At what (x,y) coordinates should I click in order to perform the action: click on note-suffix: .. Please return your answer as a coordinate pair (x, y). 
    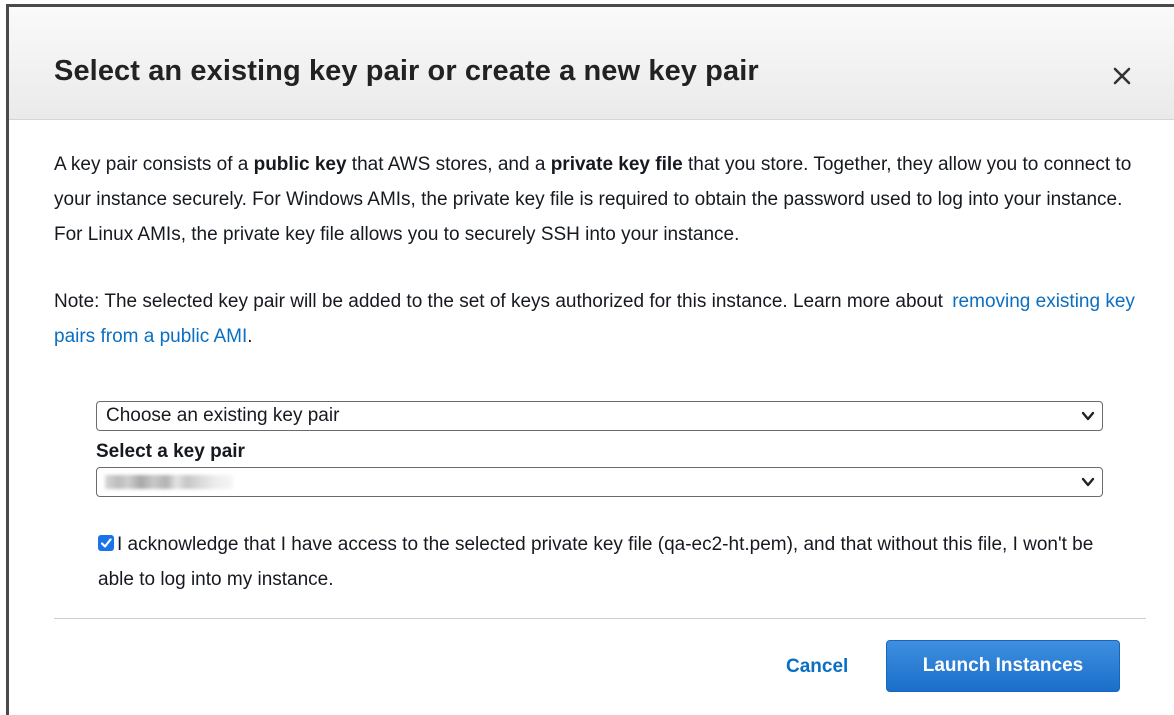
    Looking at the image, I should click on (250, 336).